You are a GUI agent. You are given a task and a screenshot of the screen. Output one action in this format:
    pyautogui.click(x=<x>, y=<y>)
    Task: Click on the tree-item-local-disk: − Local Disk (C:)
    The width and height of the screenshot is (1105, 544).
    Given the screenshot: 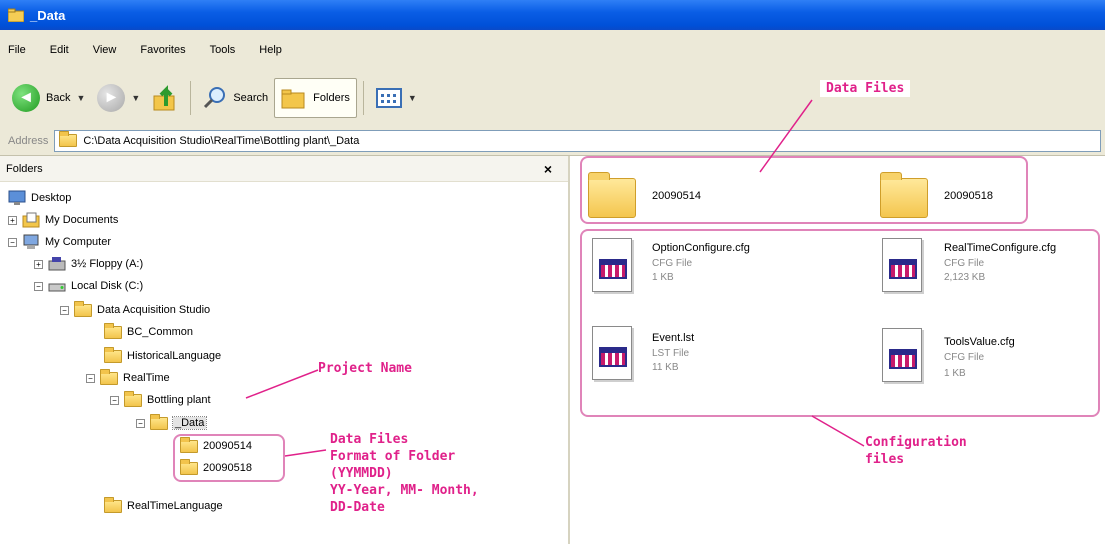 What is the action you would take?
    pyautogui.click(x=88, y=286)
    